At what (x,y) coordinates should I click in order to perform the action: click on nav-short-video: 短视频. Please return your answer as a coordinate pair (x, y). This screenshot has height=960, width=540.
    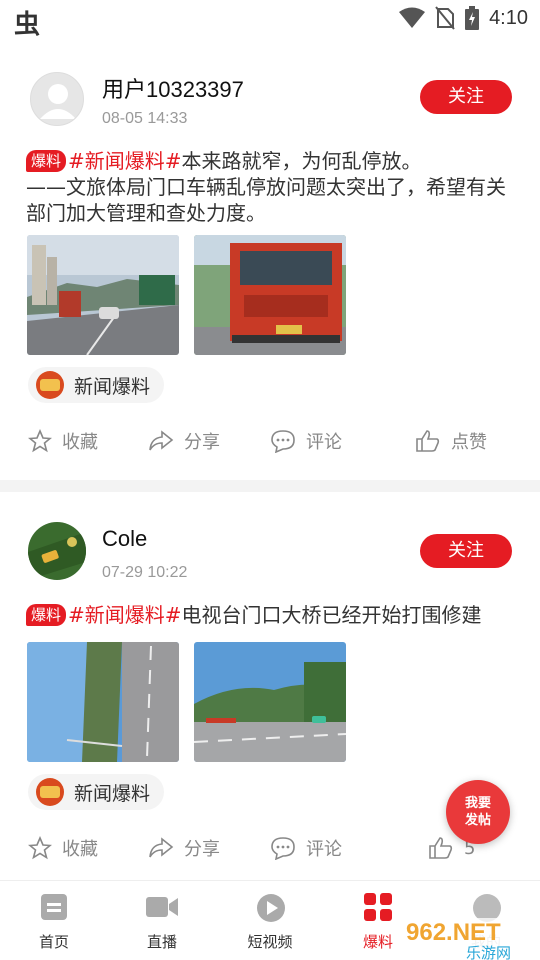
    Looking at the image, I should click on (270, 924).